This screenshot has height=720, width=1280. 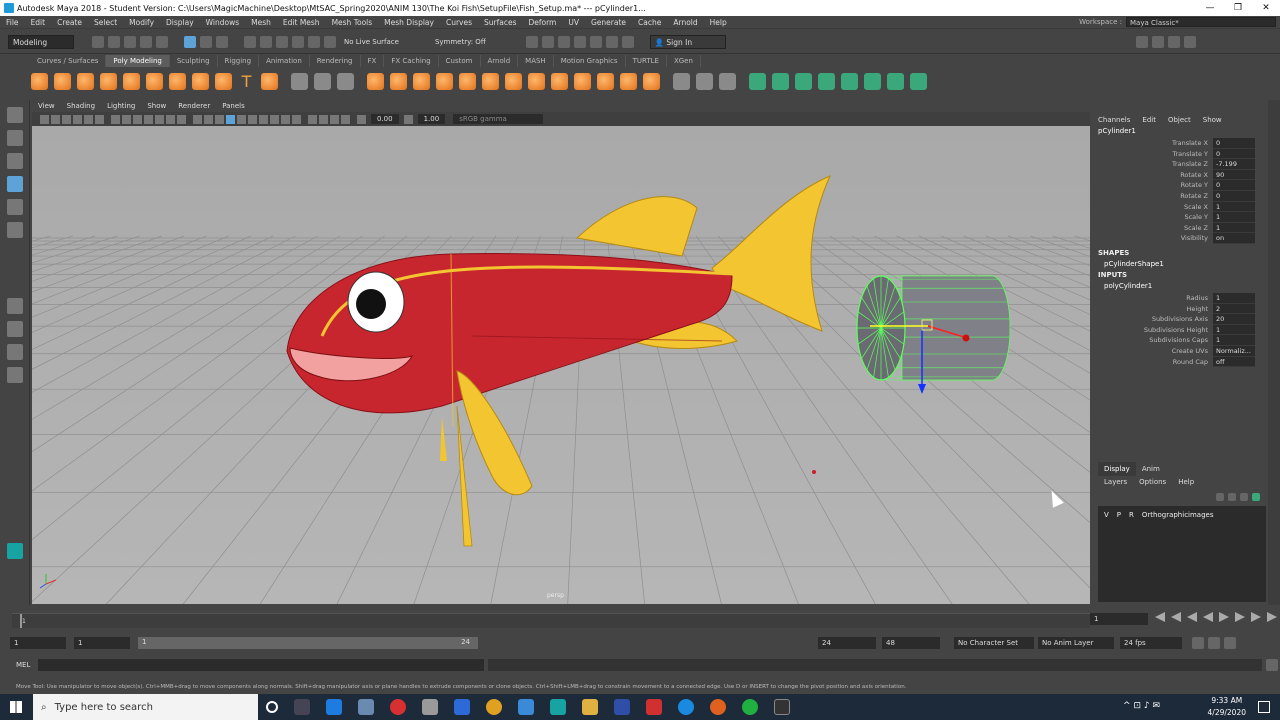 What do you see at coordinates (814, 472) in the screenshot?
I see `locator-point` at bounding box center [814, 472].